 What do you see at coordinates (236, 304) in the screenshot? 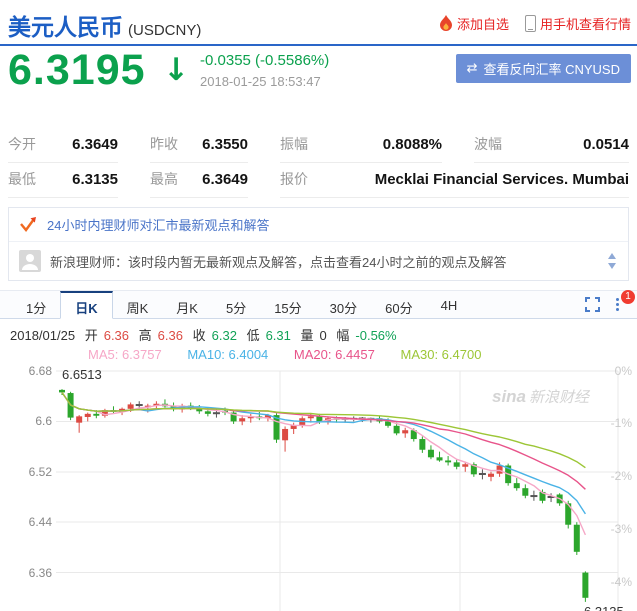
I see `tab-5min: 5分` at bounding box center [236, 304].